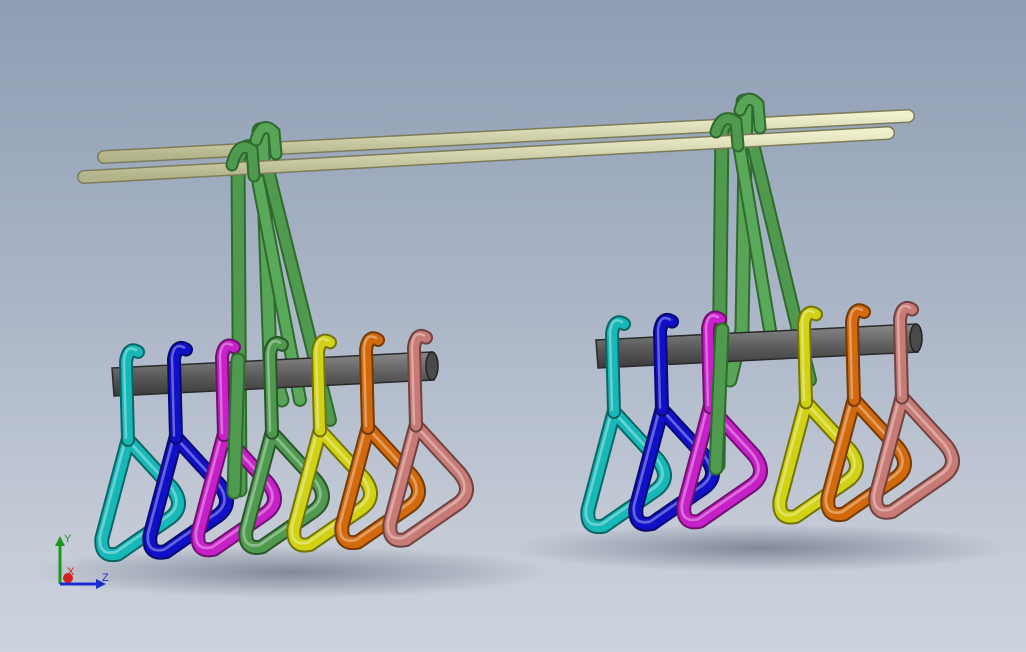  I want to click on floor-shadow-right, so click(760, 548).